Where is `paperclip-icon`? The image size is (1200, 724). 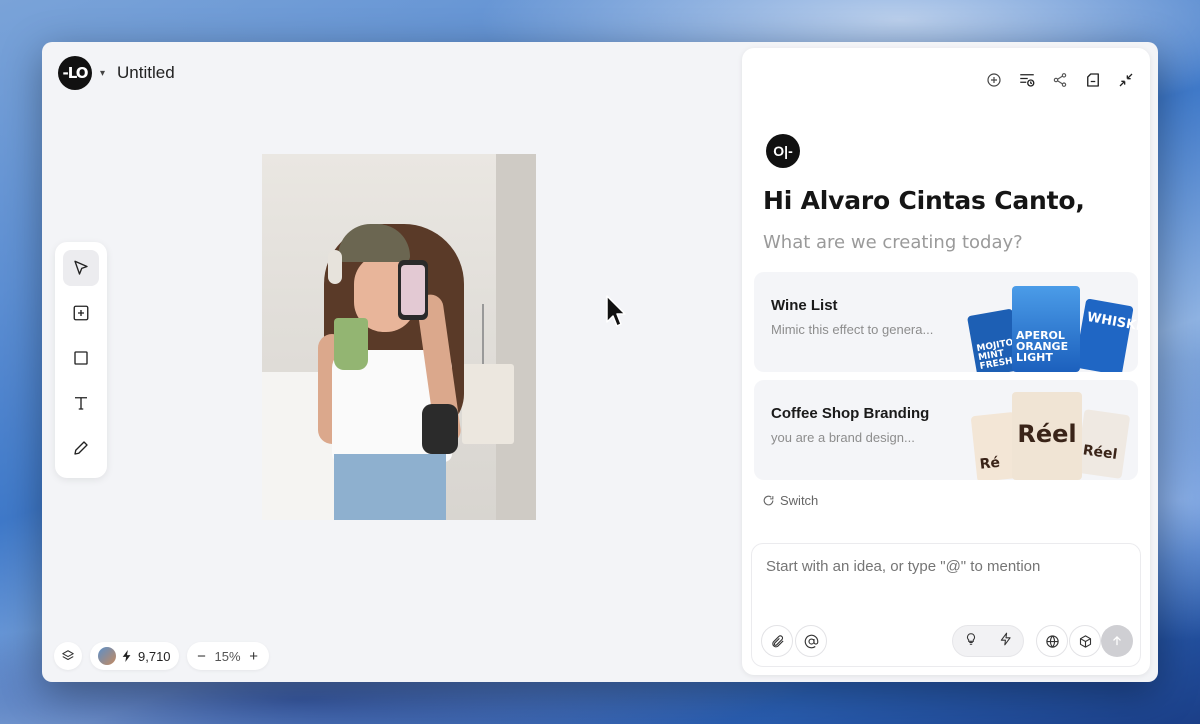
paperclip-icon is located at coordinates (777, 640).